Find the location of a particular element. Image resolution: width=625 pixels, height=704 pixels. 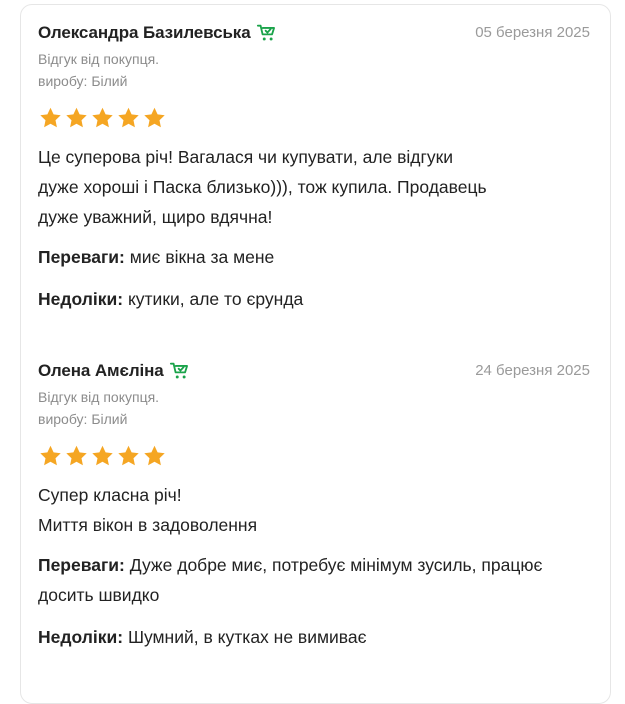

review-author: Олена Амєліна is located at coordinates (114, 371).